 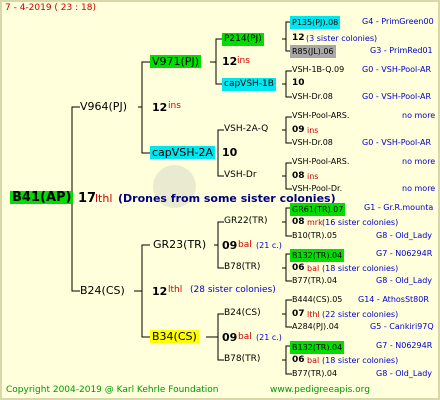 What do you see at coordinates (393, 299) in the screenshot?
I see `gen4-ref: G14 - AthosSt80R` at bounding box center [393, 299].